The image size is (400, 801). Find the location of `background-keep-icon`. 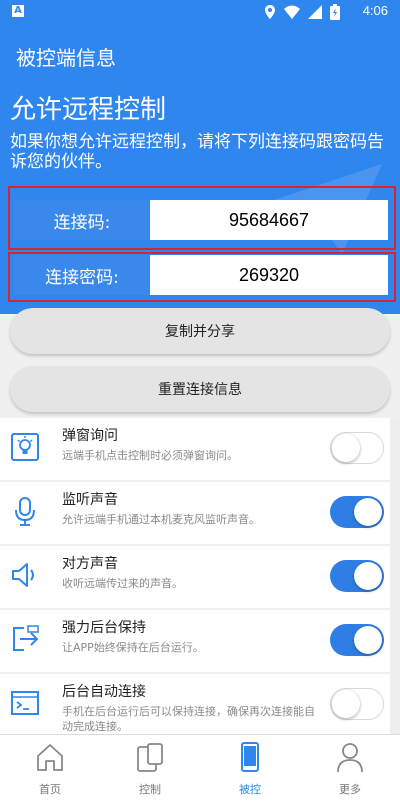

background-keep-icon is located at coordinates (26, 638).